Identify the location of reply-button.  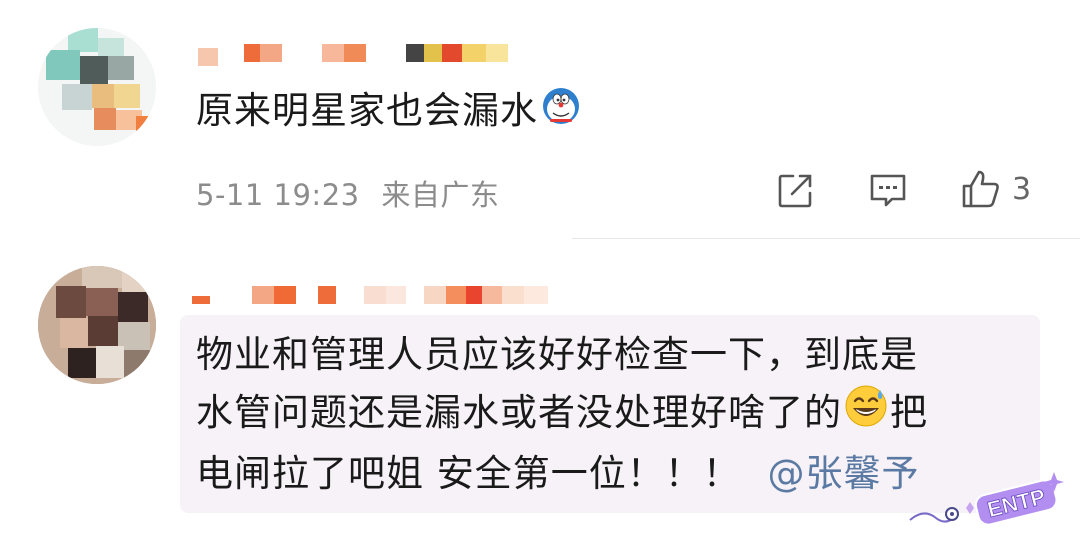
(888, 191).